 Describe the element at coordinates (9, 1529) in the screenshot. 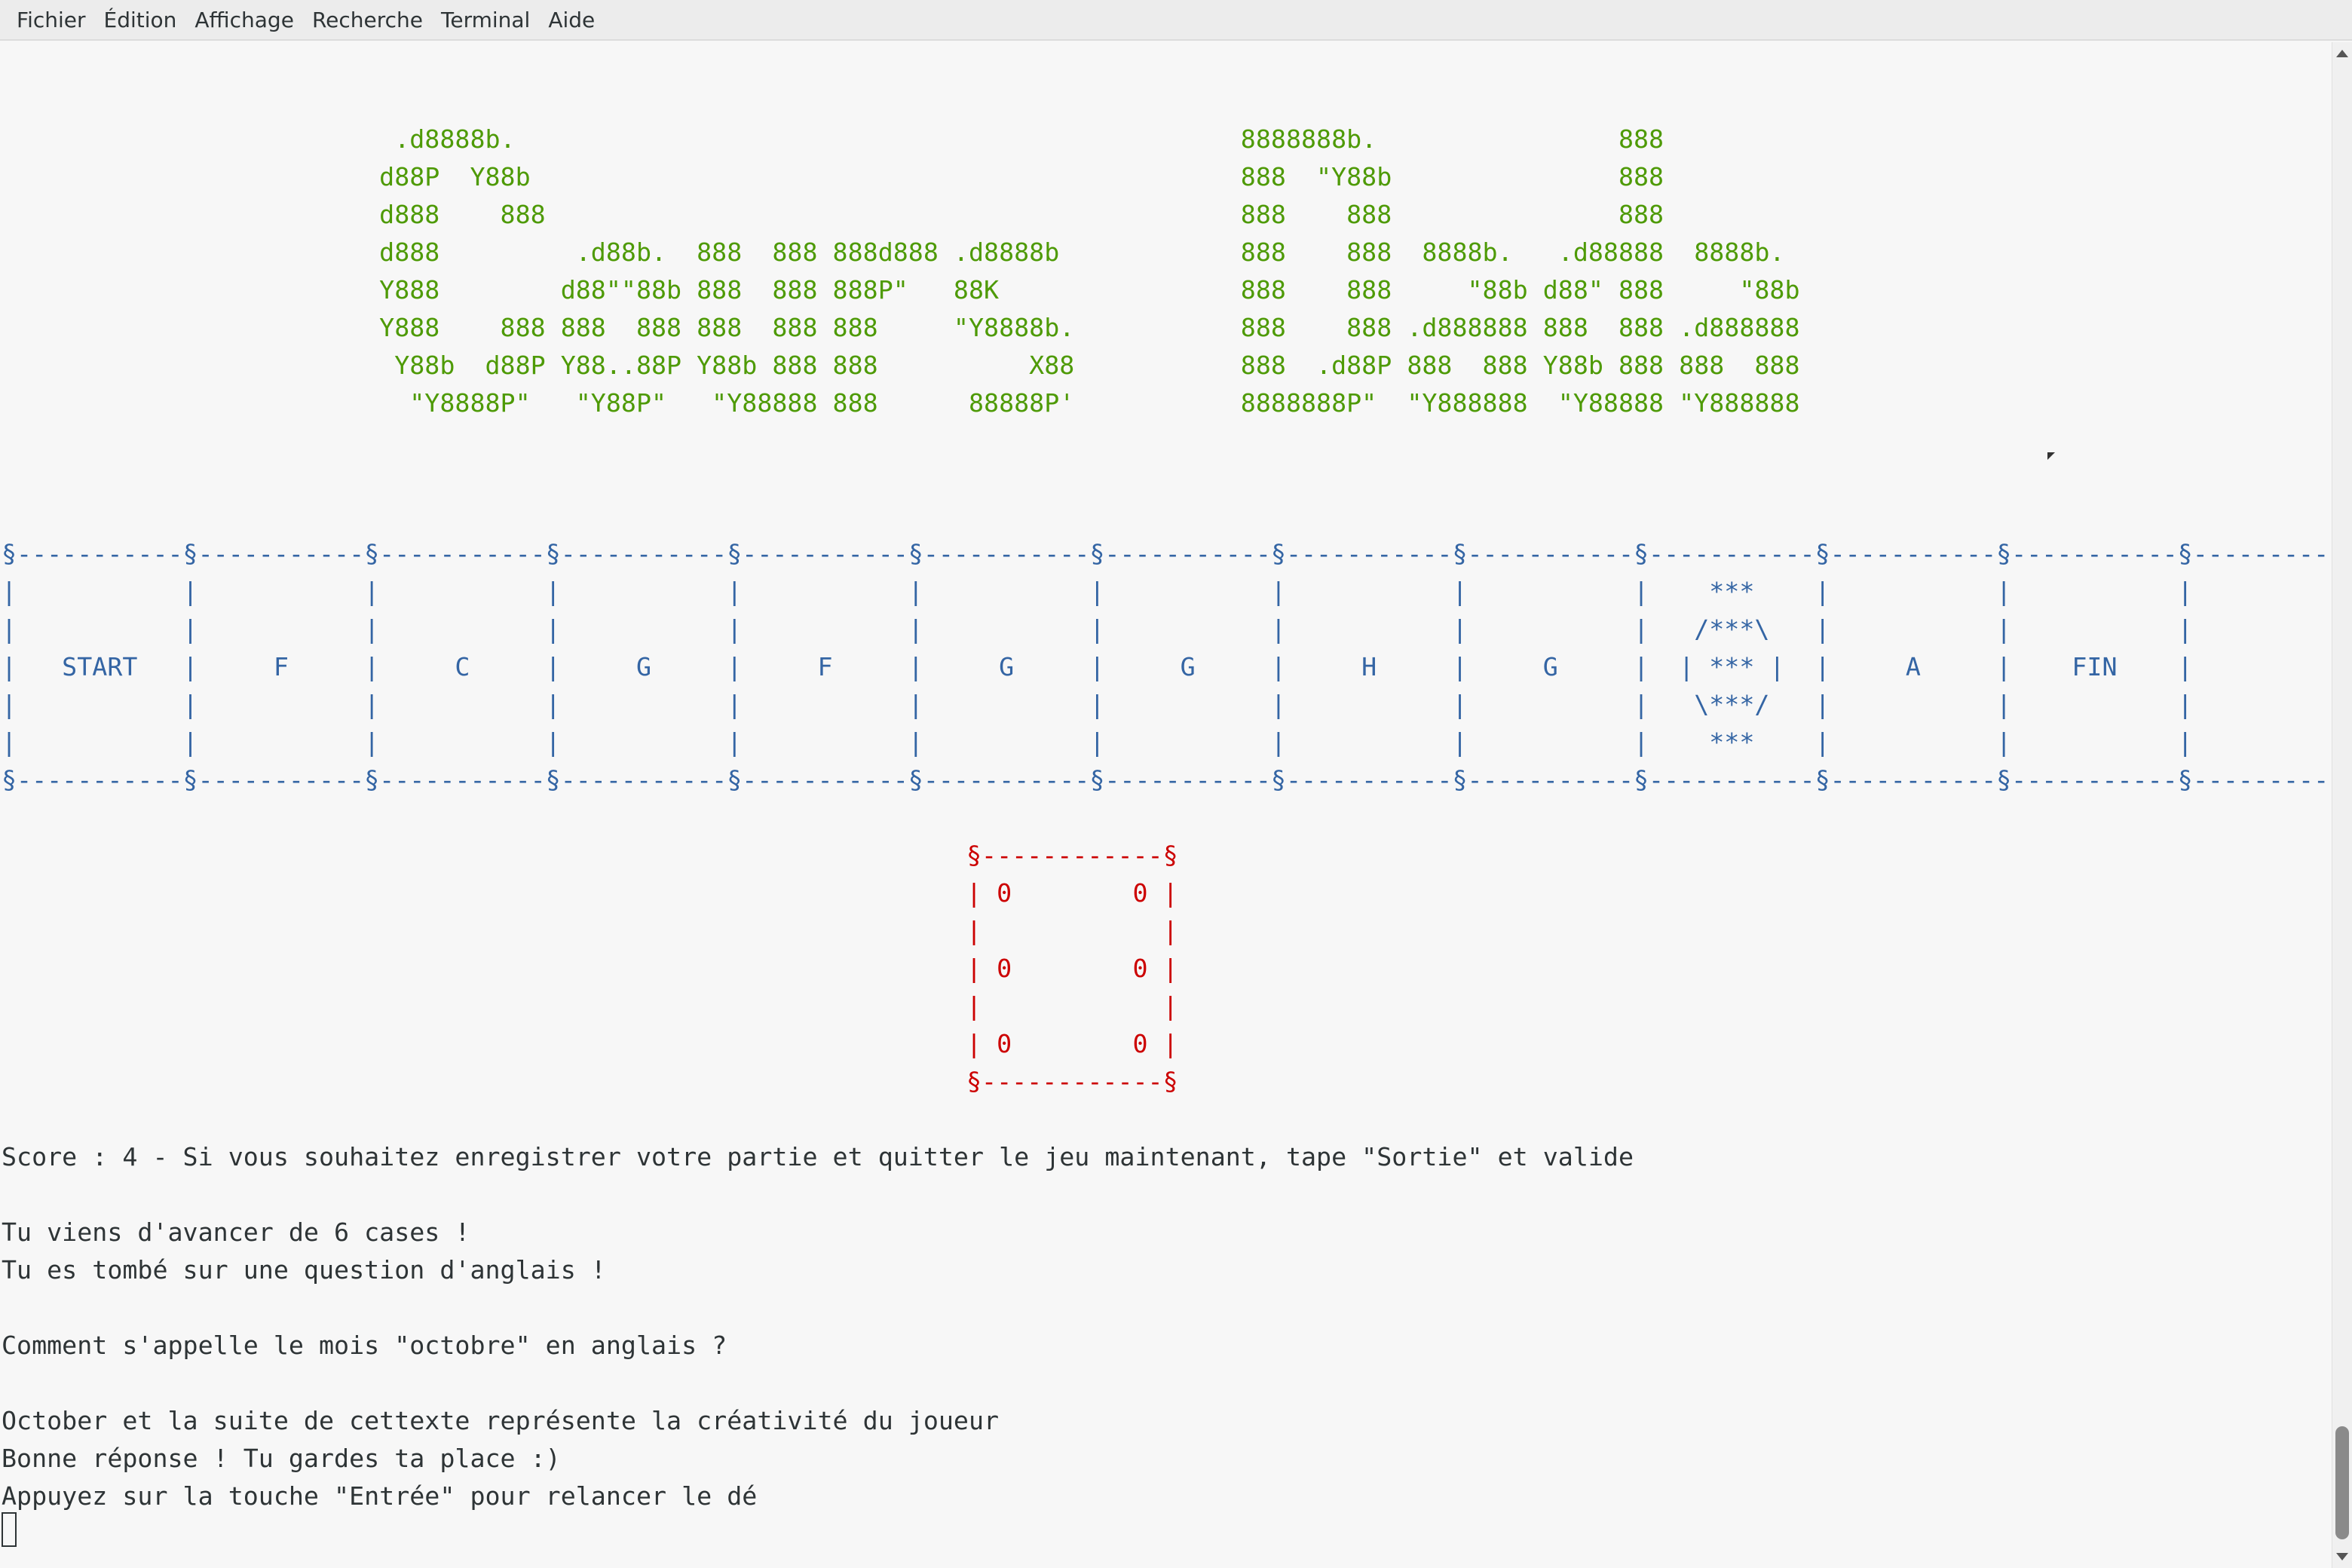

I see `terminal-cursor` at that location.